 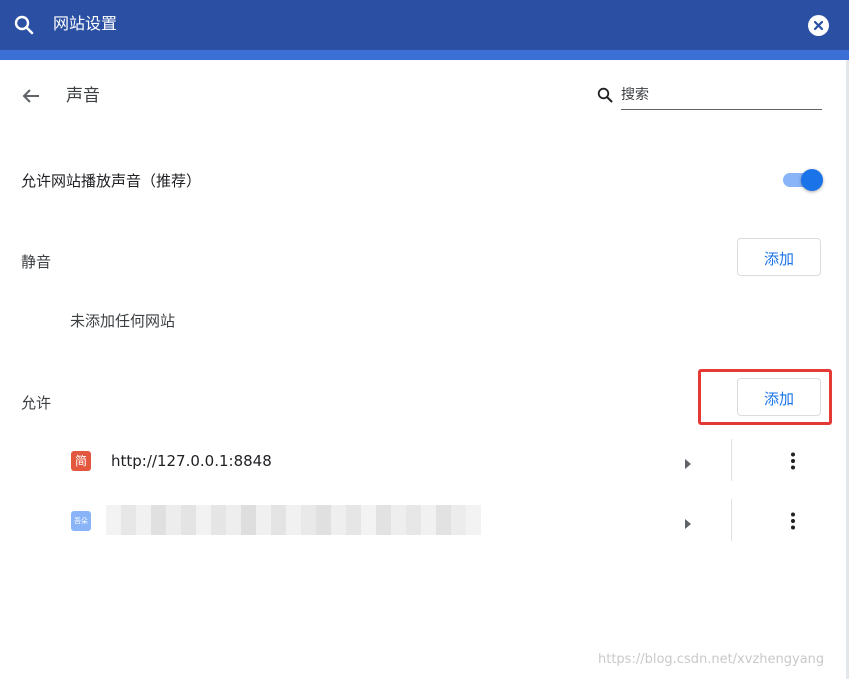 What do you see at coordinates (812, 180) in the screenshot?
I see `toggle-knob` at bounding box center [812, 180].